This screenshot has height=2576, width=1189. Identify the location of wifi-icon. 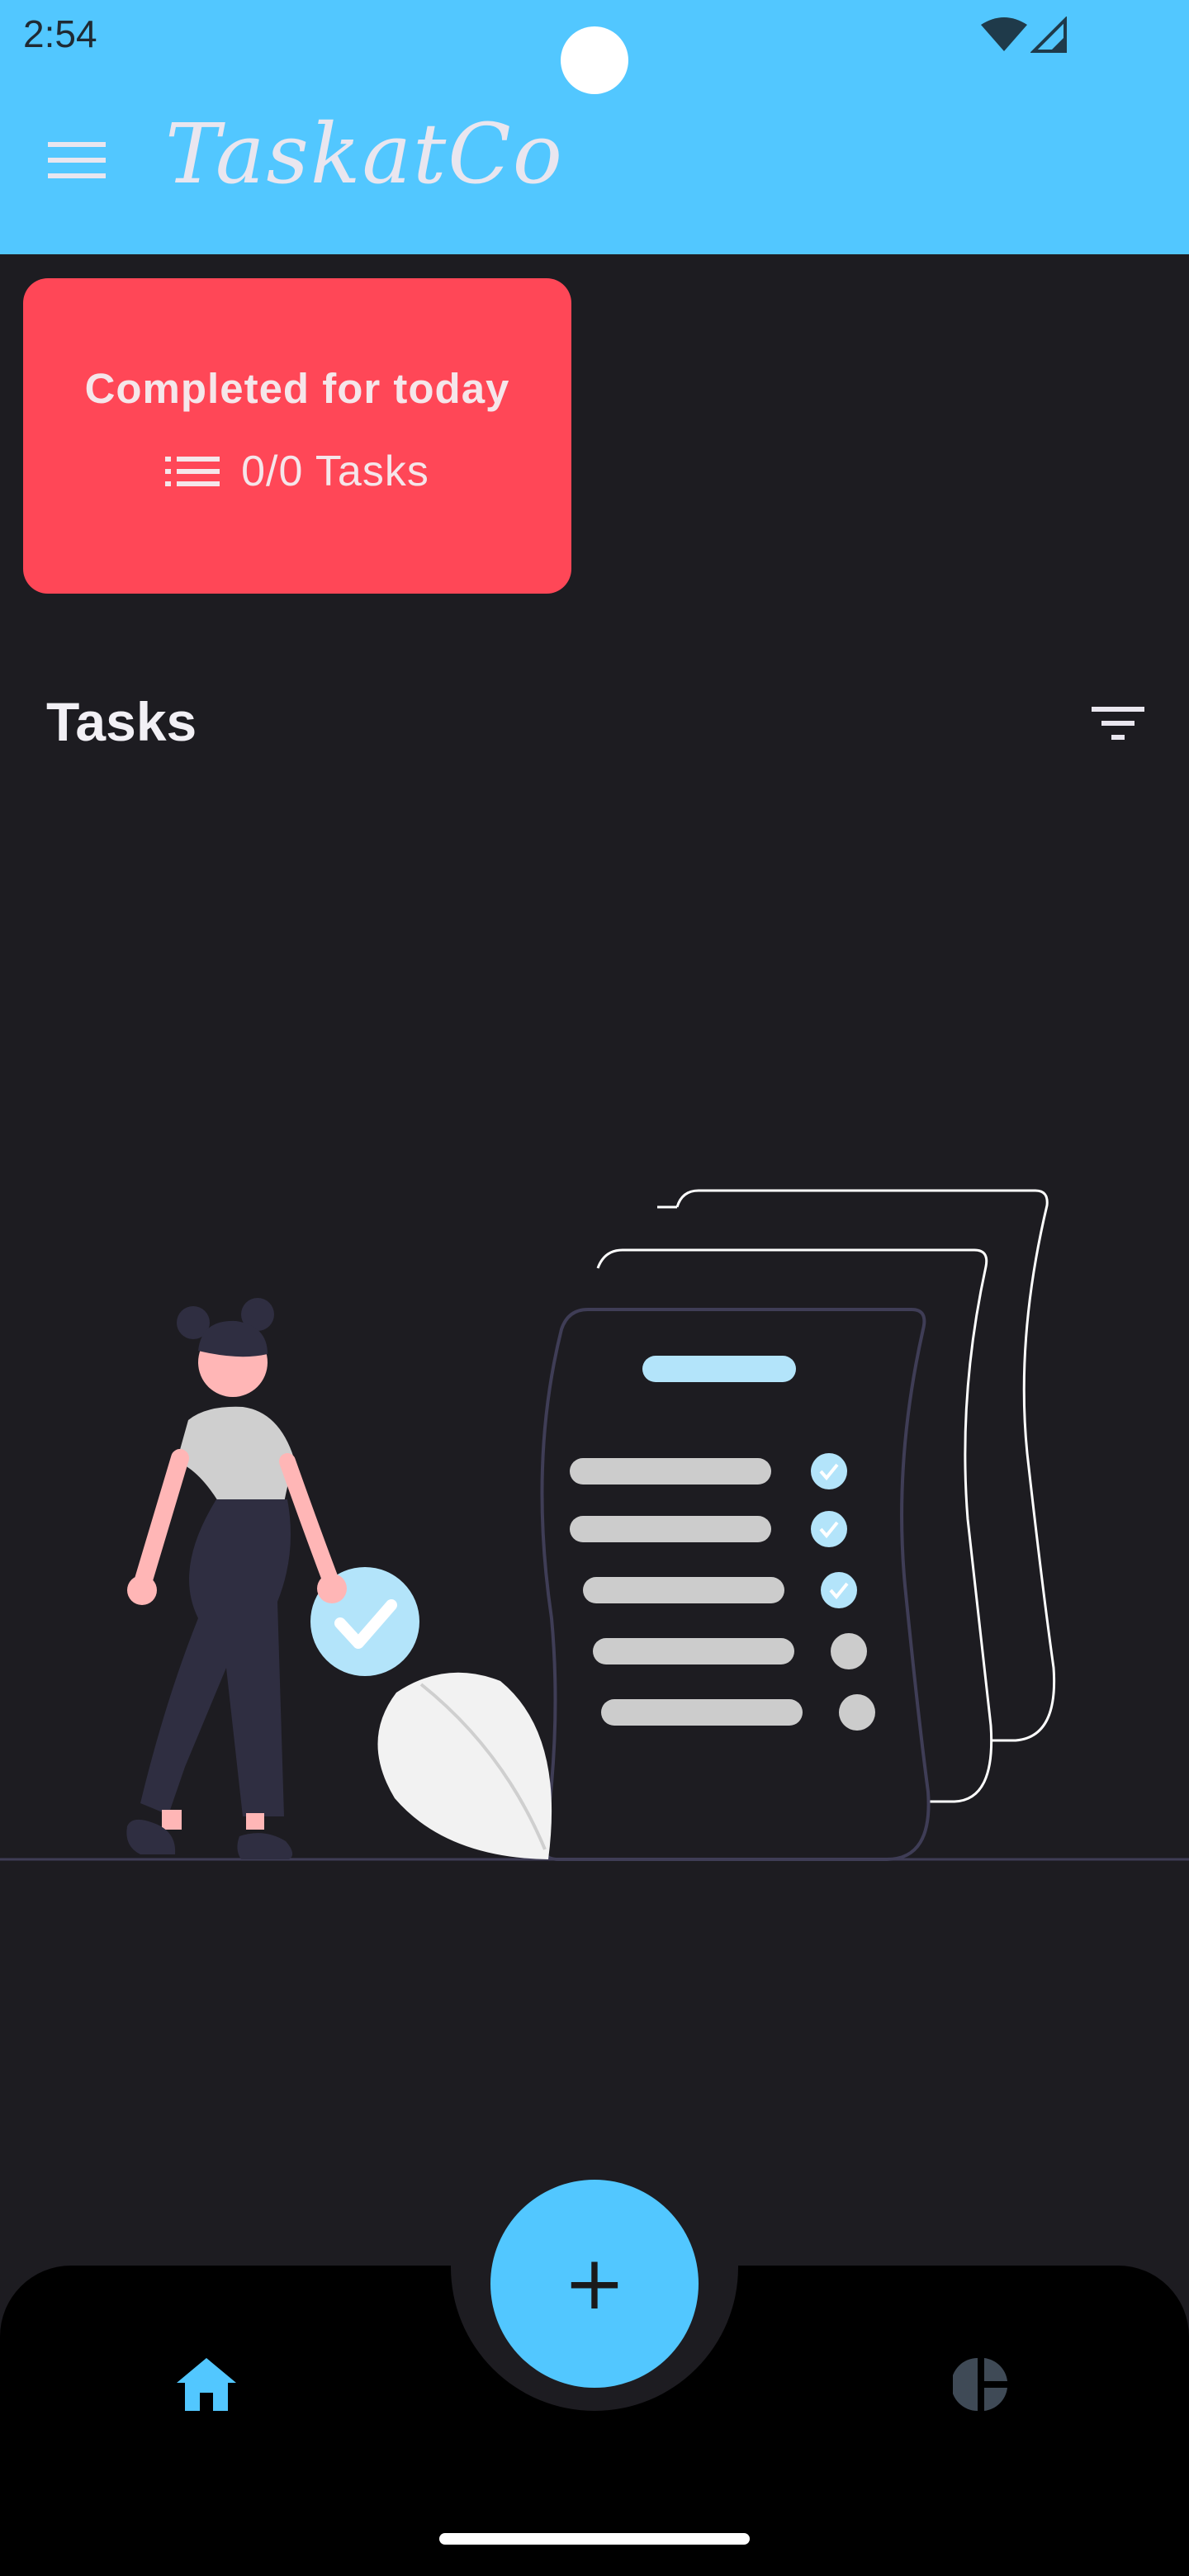
(1004, 34).